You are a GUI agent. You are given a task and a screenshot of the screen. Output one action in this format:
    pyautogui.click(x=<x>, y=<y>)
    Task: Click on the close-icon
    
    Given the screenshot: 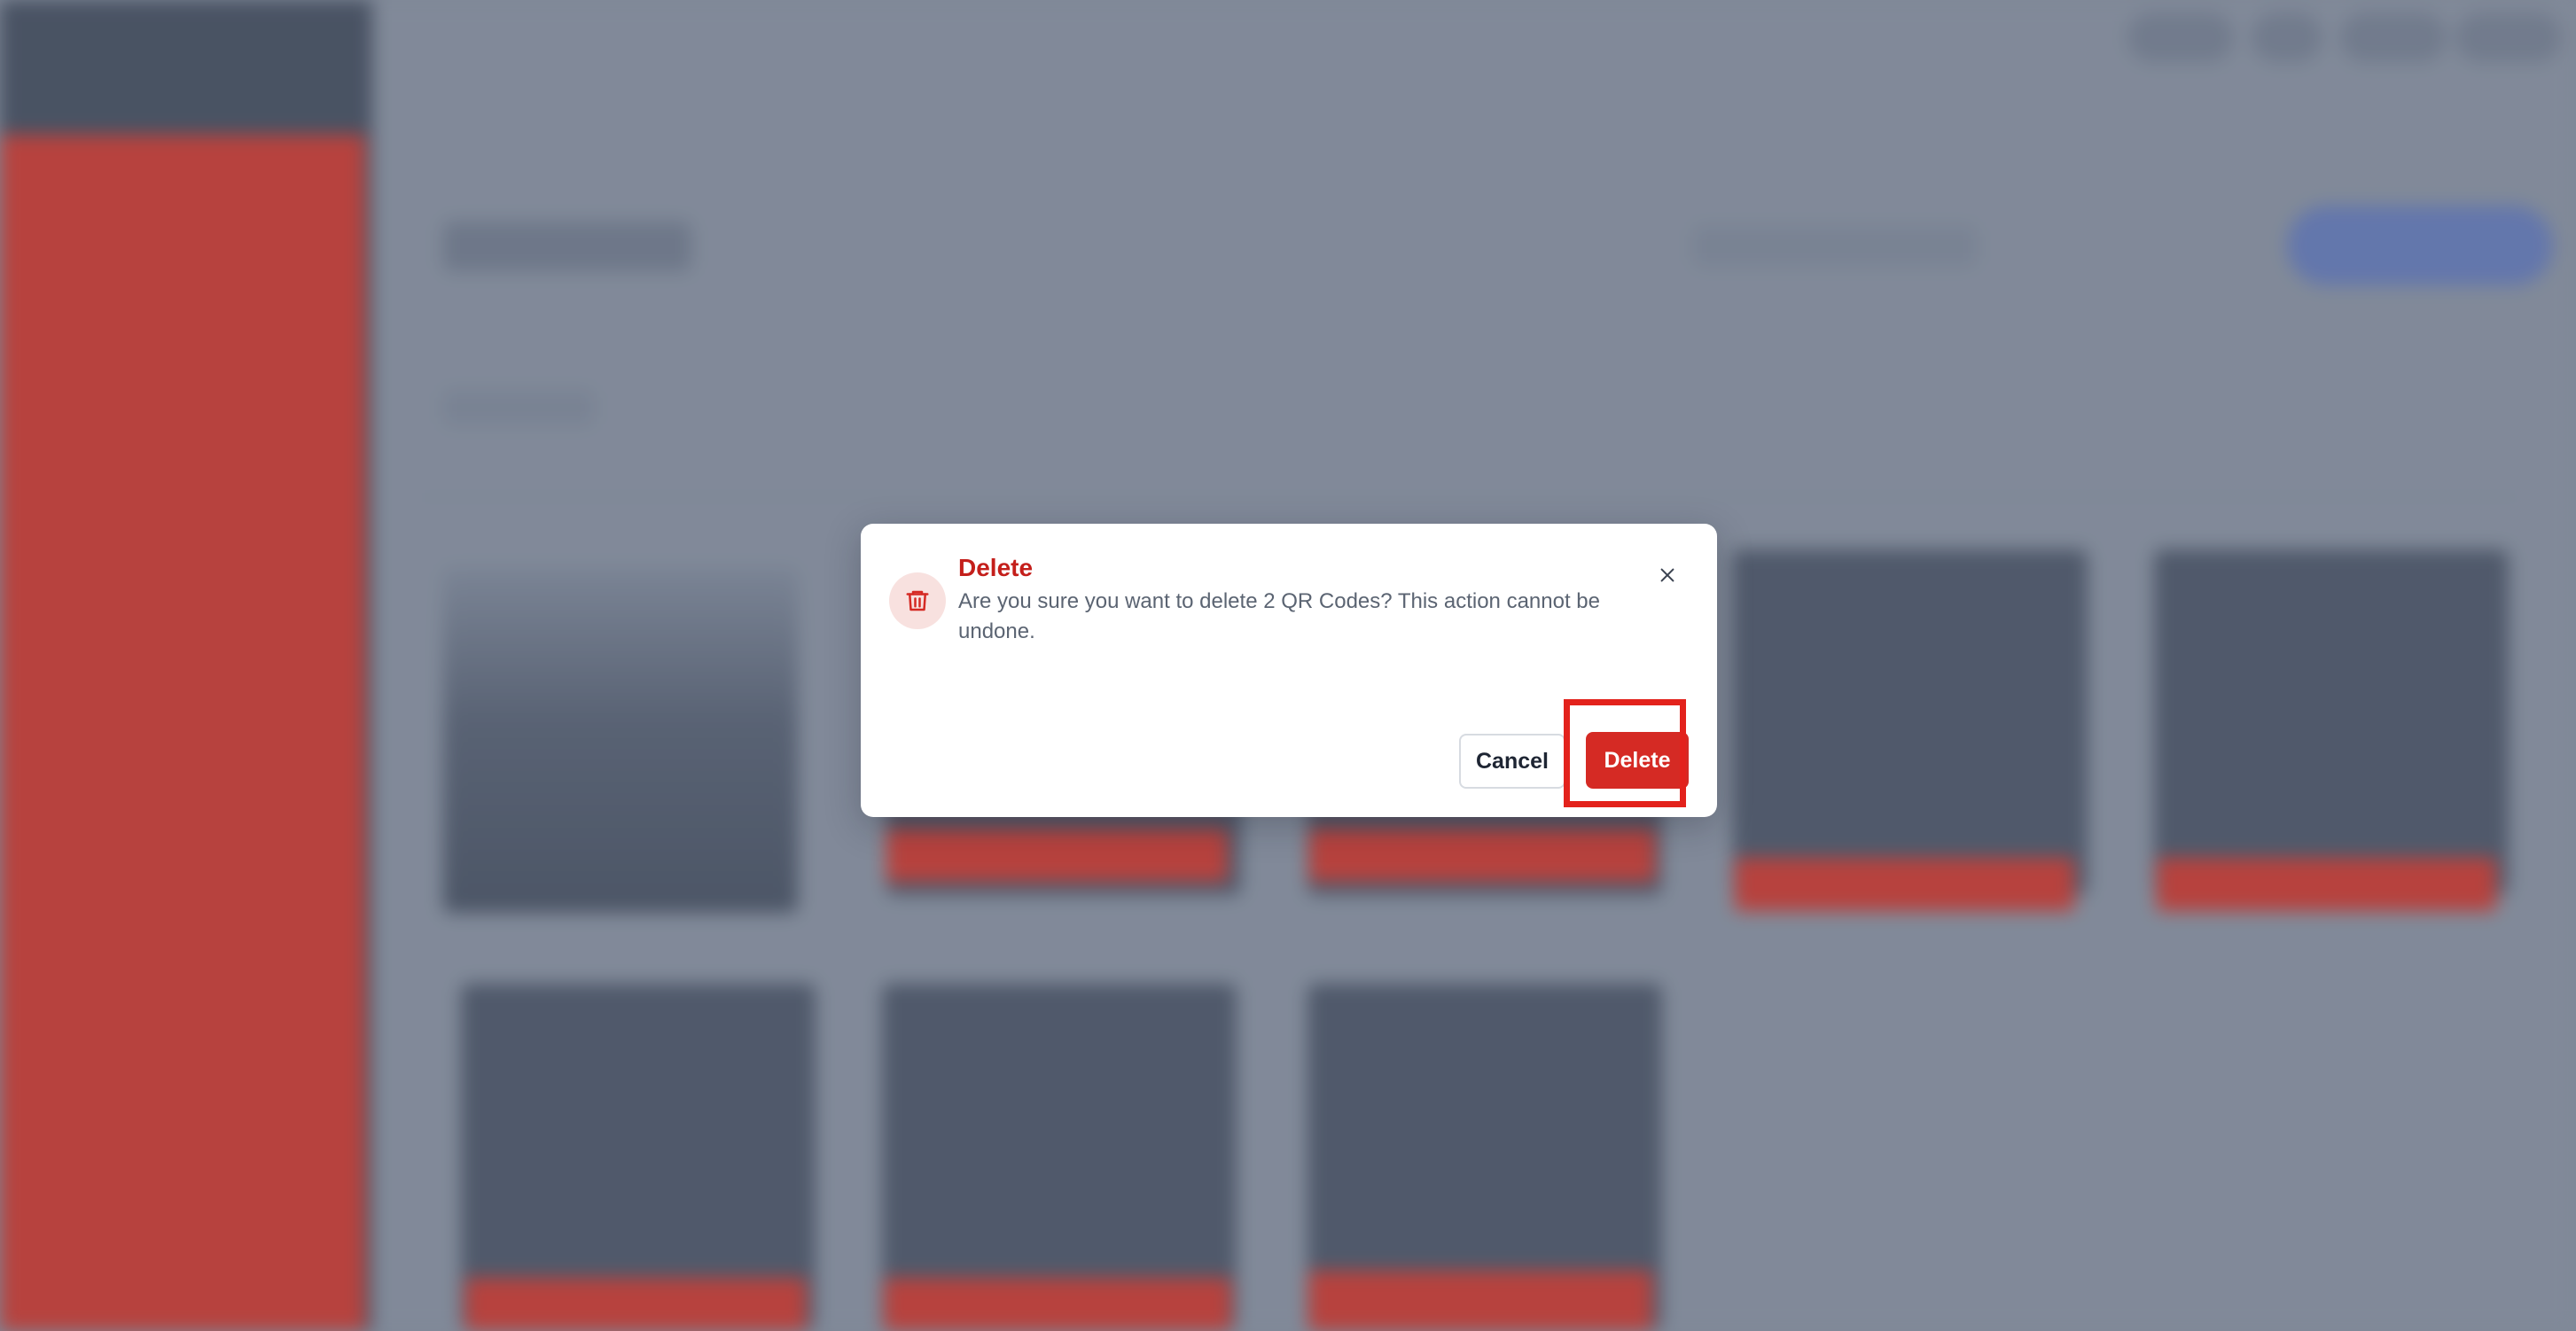 What is the action you would take?
    pyautogui.click(x=1667, y=575)
    